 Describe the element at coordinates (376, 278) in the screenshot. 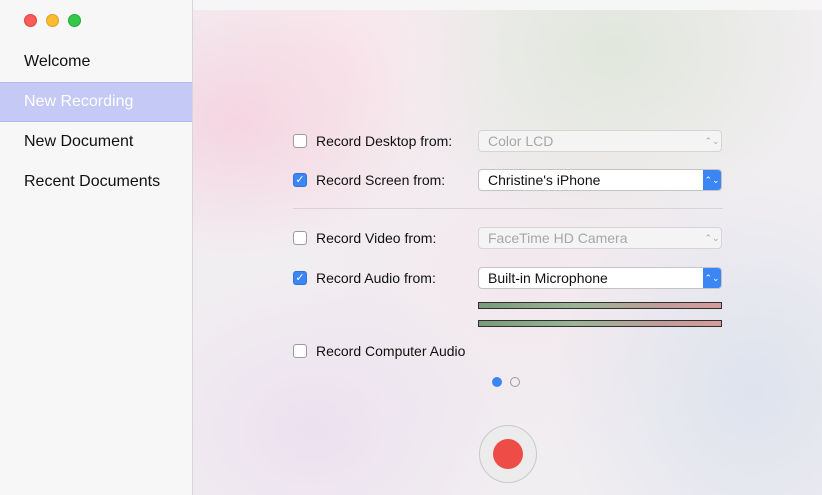

I see `record-audio-label: Record Audio from:` at that location.